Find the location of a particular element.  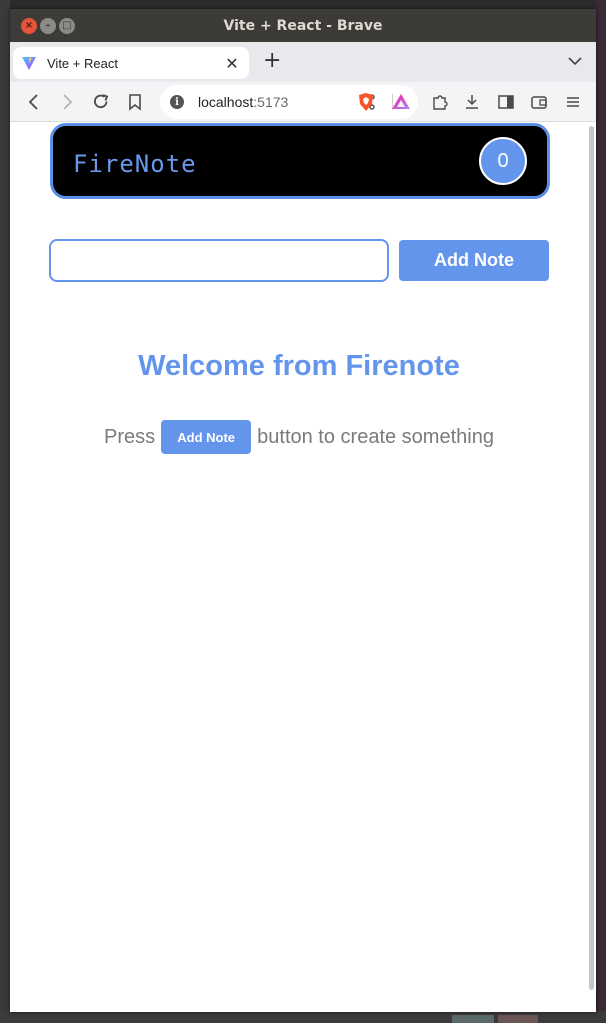

url-host: localhost is located at coordinates (226, 102).